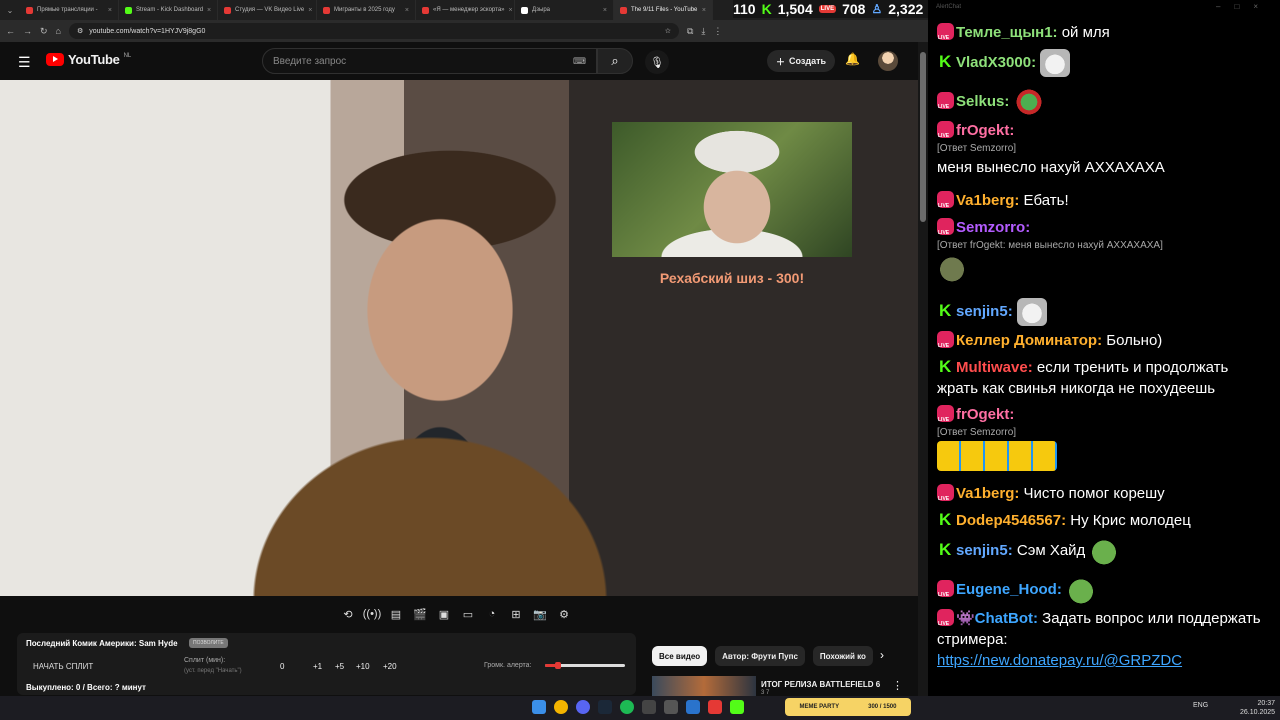 This screenshot has width=1280, height=720. What do you see at coordinates (605, 707) in the screenshot?
I see `steam-icon` at bounding box center [605, 707].